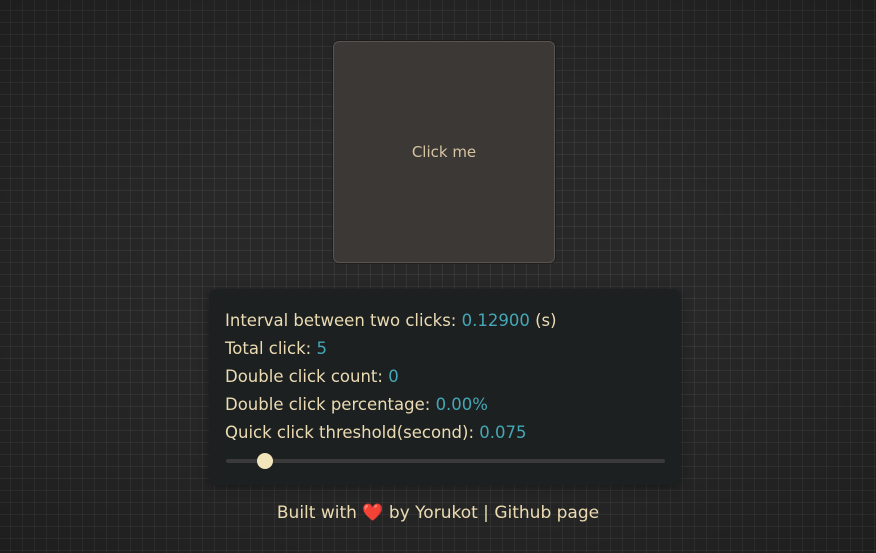  I want to click on double-click-count-value: 0, so click(393, 376).